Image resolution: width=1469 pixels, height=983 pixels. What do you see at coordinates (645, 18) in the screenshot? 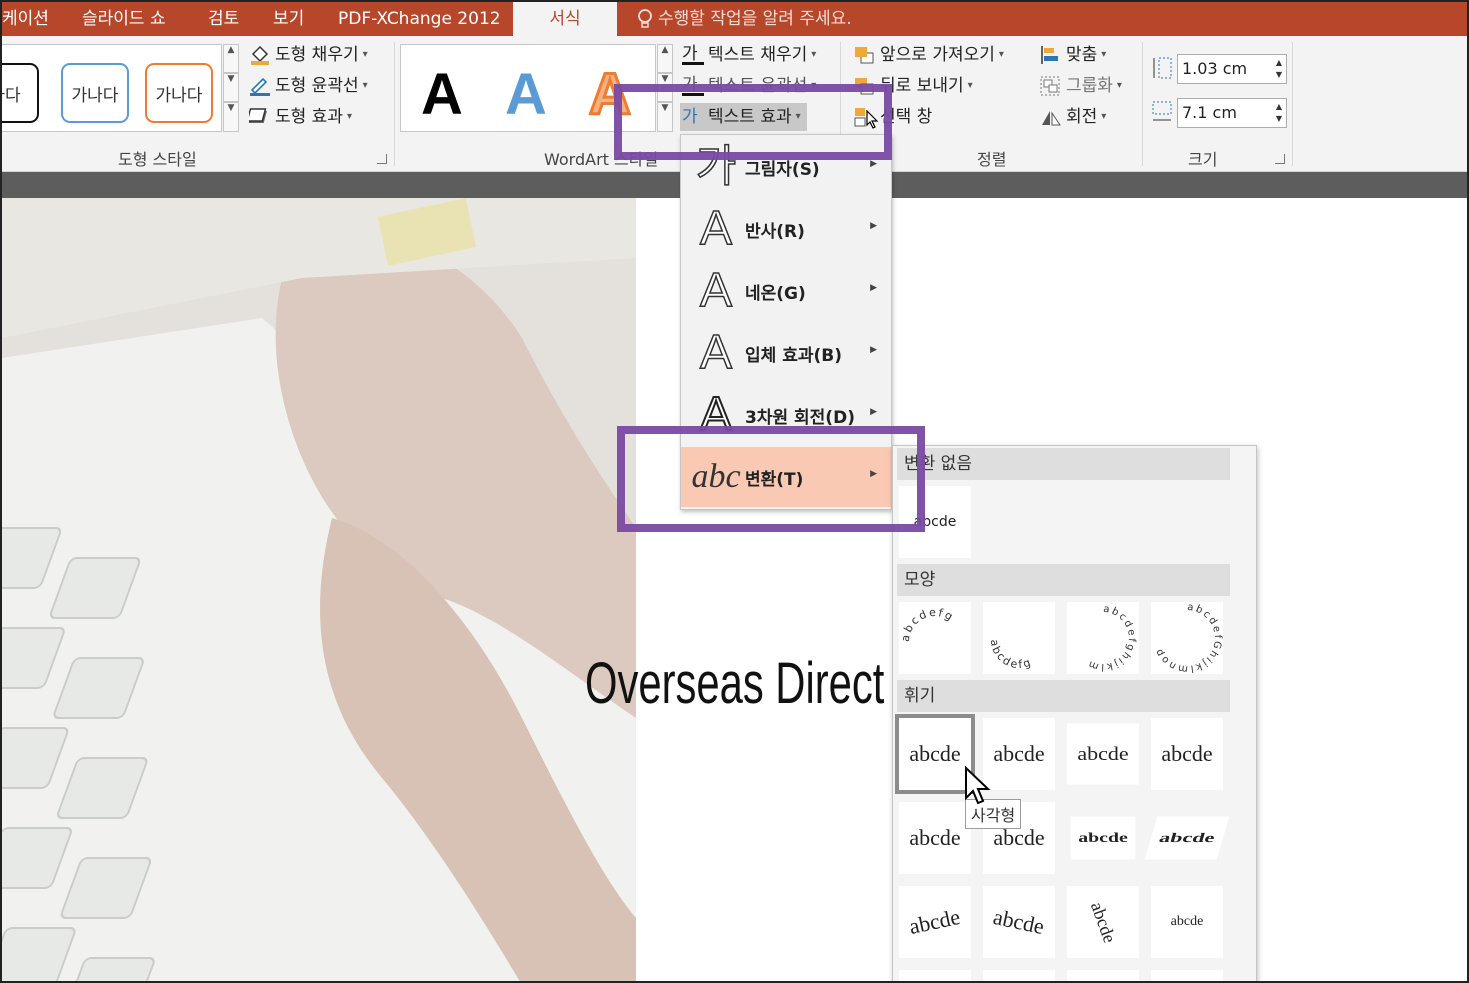
I see `lightbulb-icon` at bounding box center [645, 18].